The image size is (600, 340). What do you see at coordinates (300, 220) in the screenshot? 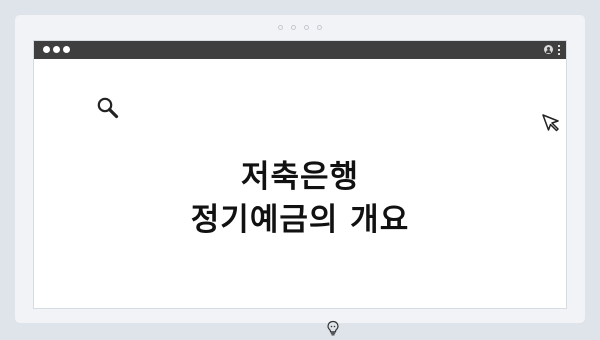
I see `headline-line-2: 정기예금의 개요` at bounding box center [300, 220].